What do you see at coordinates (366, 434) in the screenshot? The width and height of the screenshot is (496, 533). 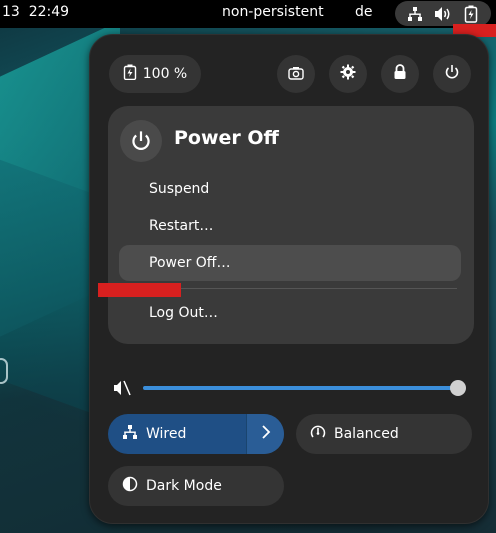 I see `power-mode-label: Balanced` at bounding box center [366, 434].